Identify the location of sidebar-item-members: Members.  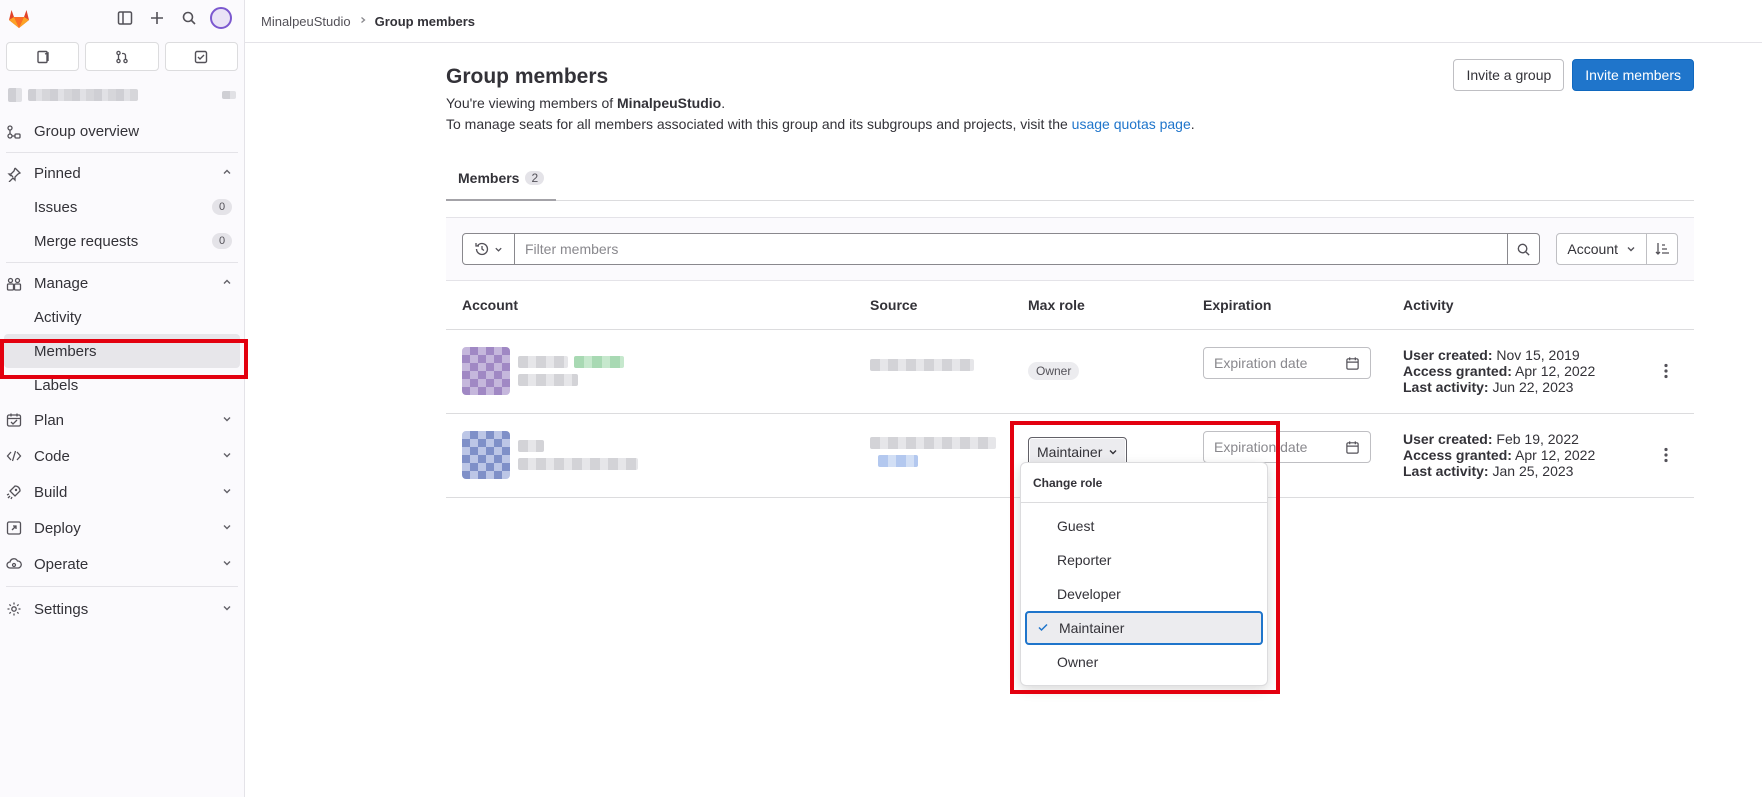
(122, 351).